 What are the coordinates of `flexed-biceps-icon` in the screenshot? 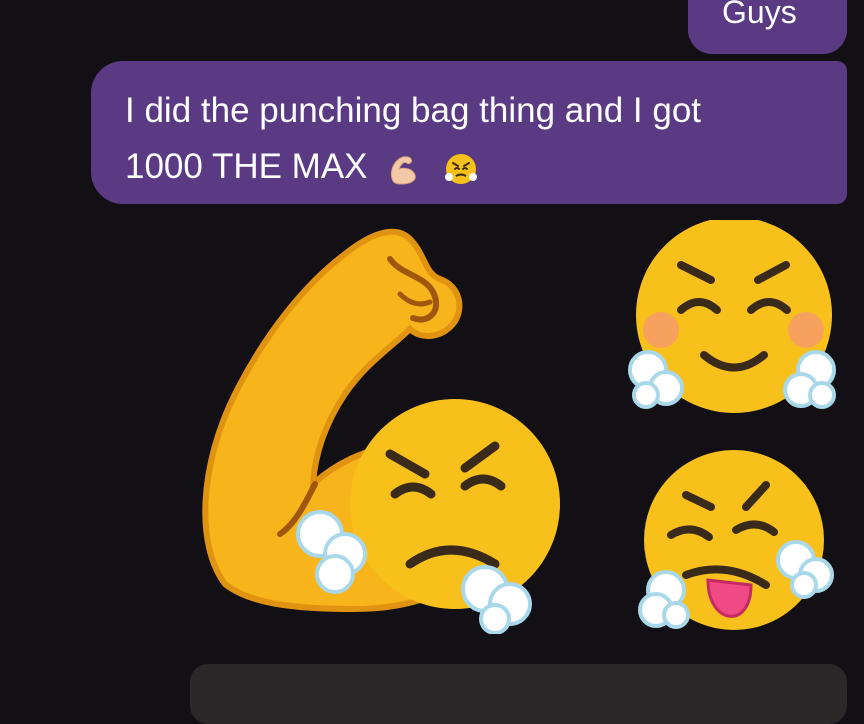 It's located at (404, 170).